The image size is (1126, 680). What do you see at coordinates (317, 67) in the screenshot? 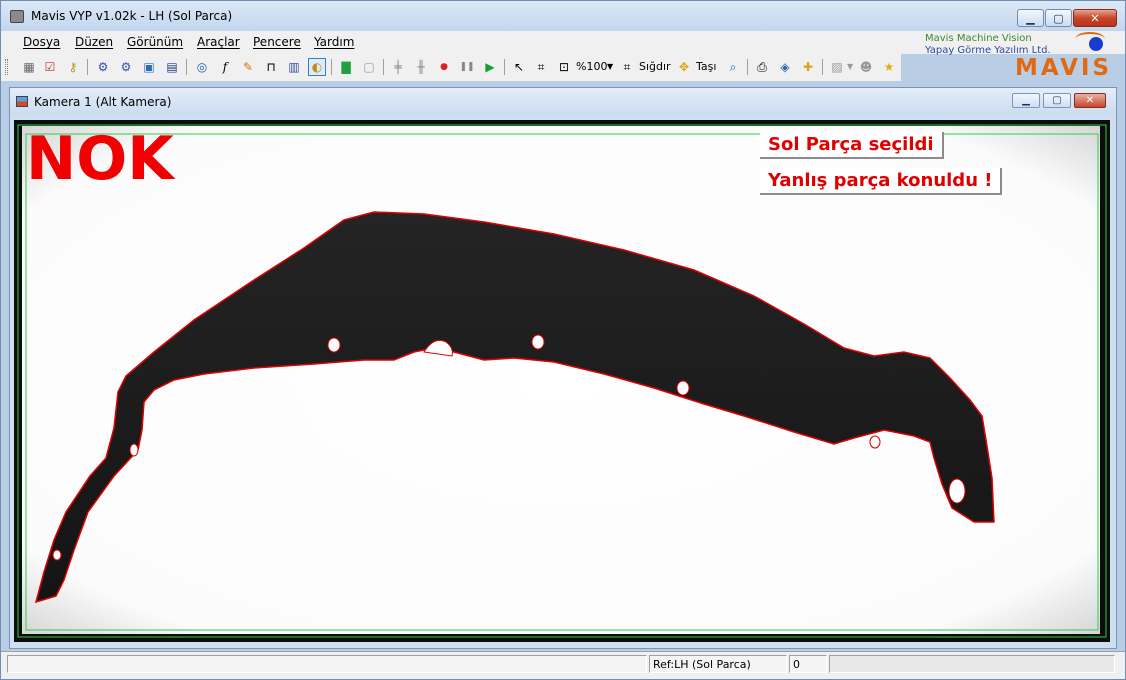
I see `speaker-icon: ◐` at bounding box center [317, 67].